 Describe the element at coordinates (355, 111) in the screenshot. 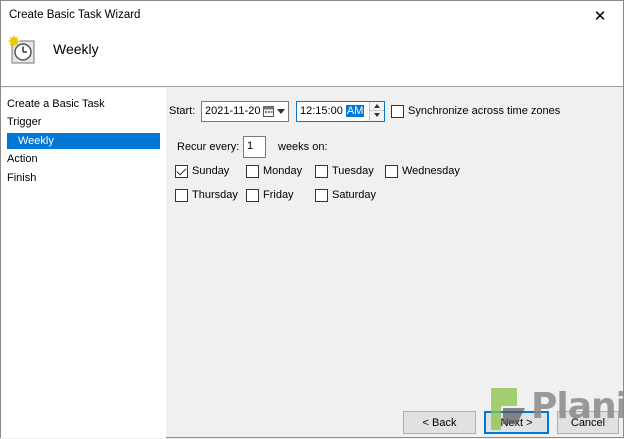

I see `start-ampm-value: AM` at that location.